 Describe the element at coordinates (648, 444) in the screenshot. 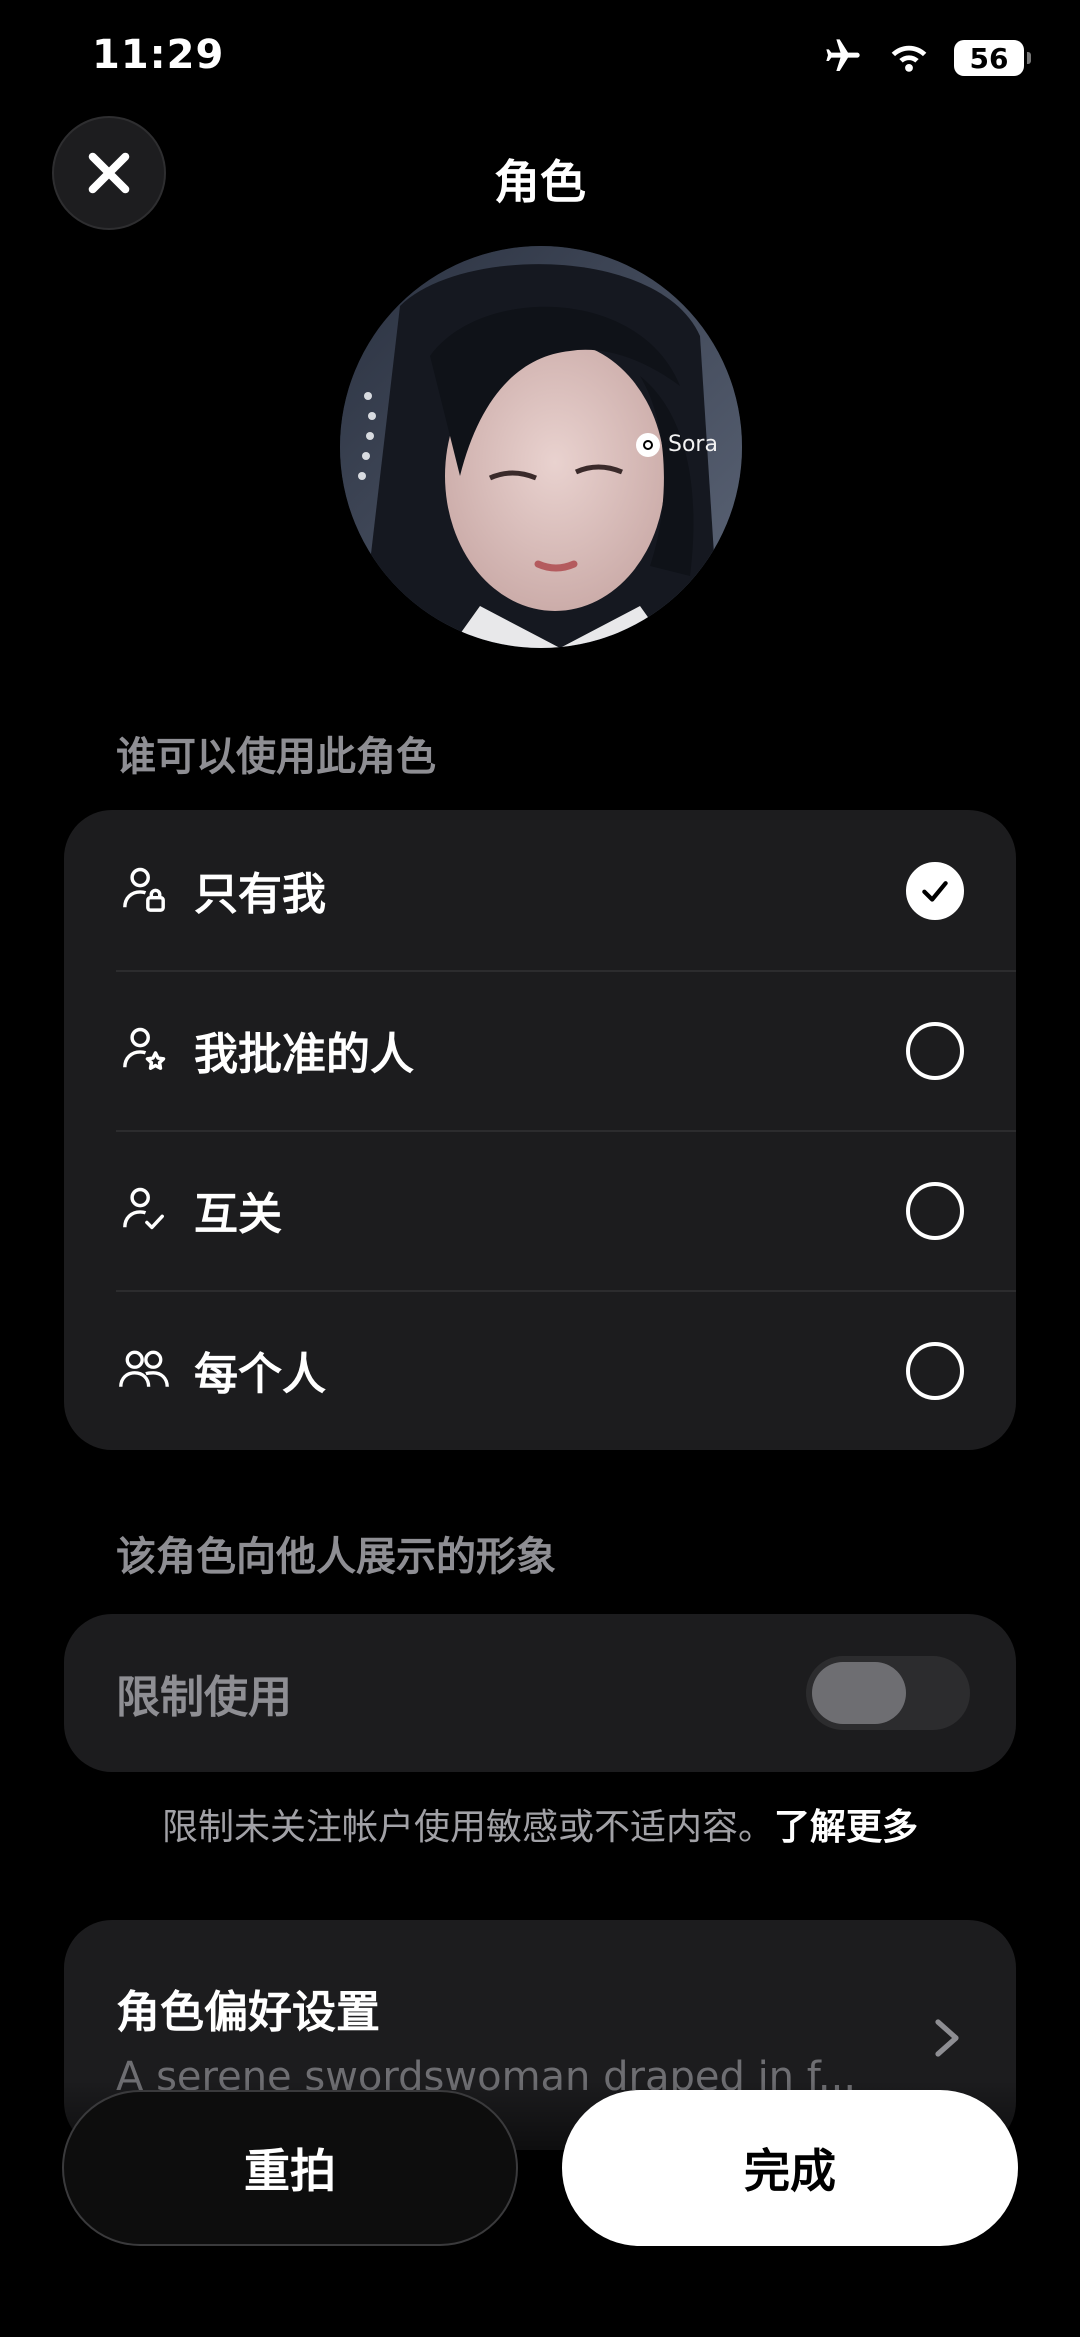

I see `sora-logo-icon` at that location.